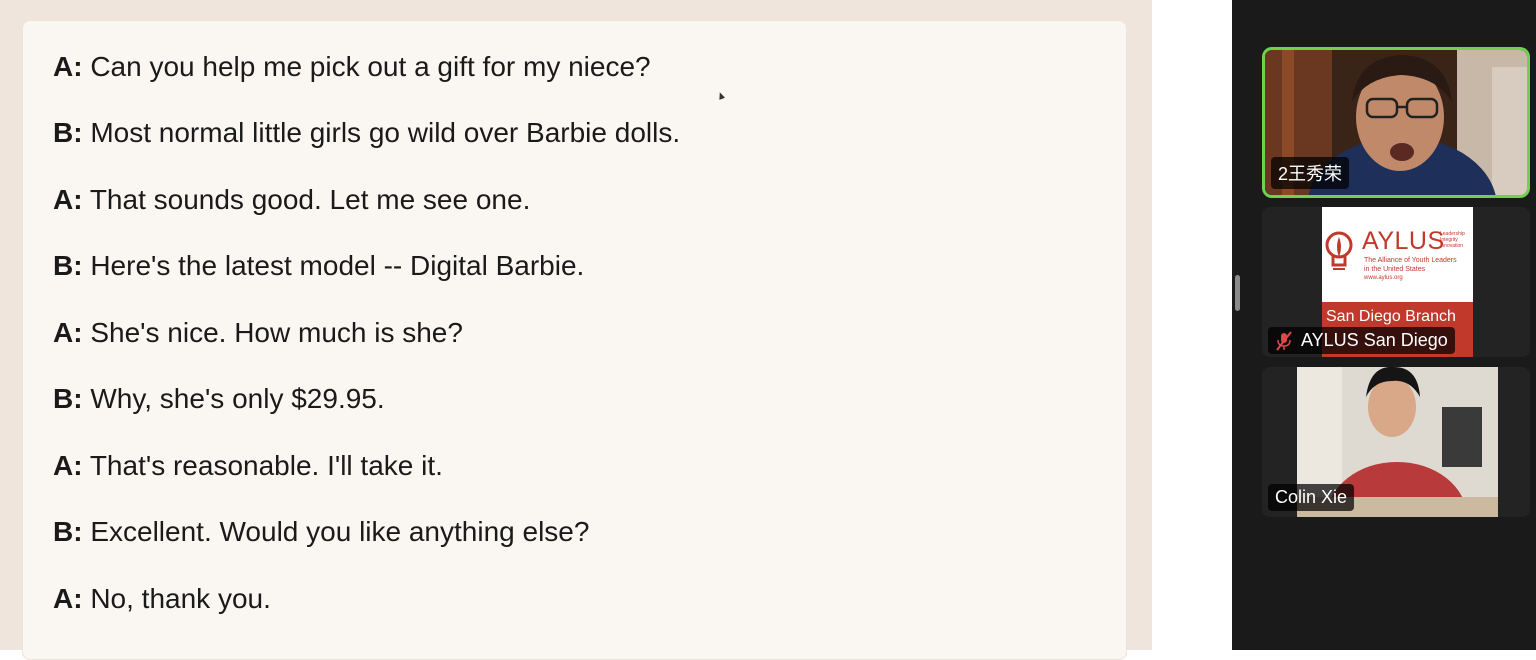  What do you see at coordinates (276, 332) in the screenshot?
I see `line-text: She's nice. How much is she?` at bounding box center [276, 332].